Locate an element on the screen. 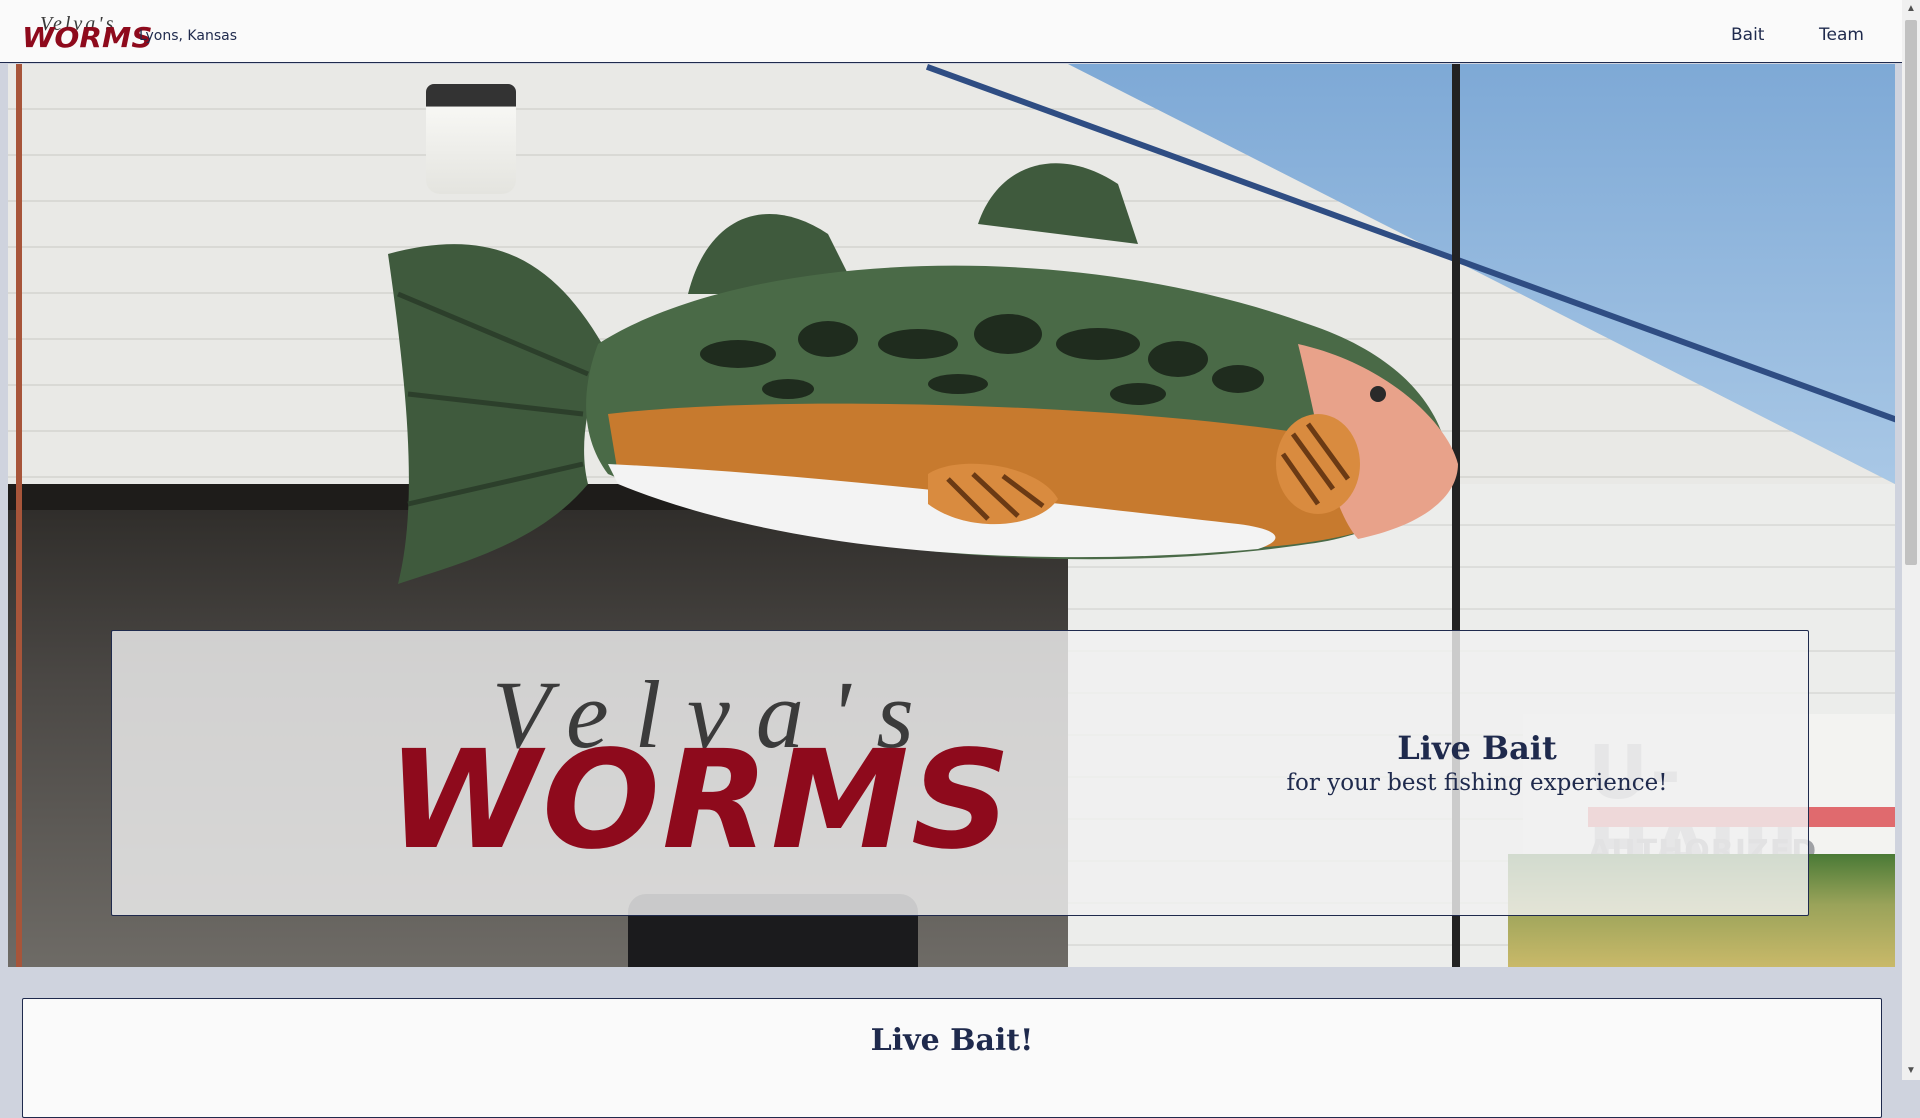  hero-tagline-title: Live Bait is located at coordinates (1477, 748).